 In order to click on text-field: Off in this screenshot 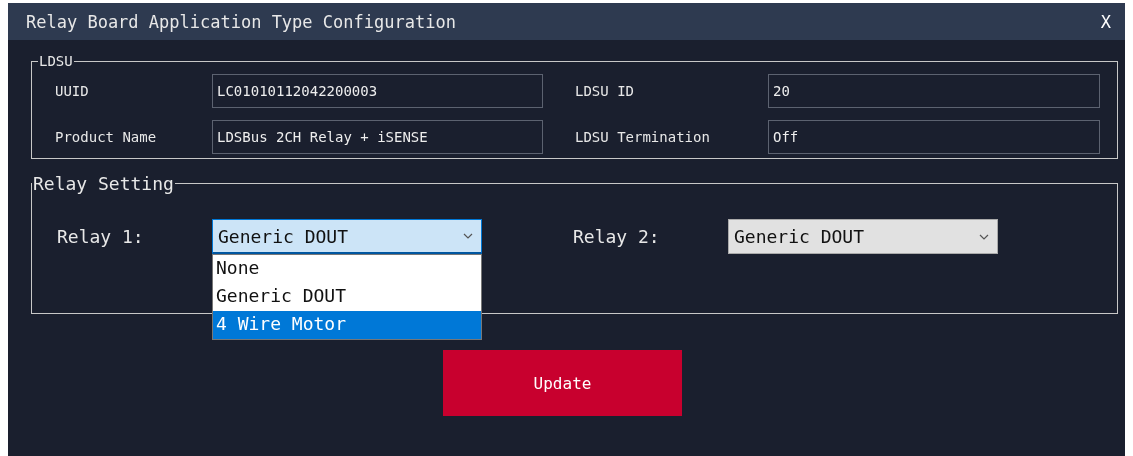, I will do `click(934, 137)`.